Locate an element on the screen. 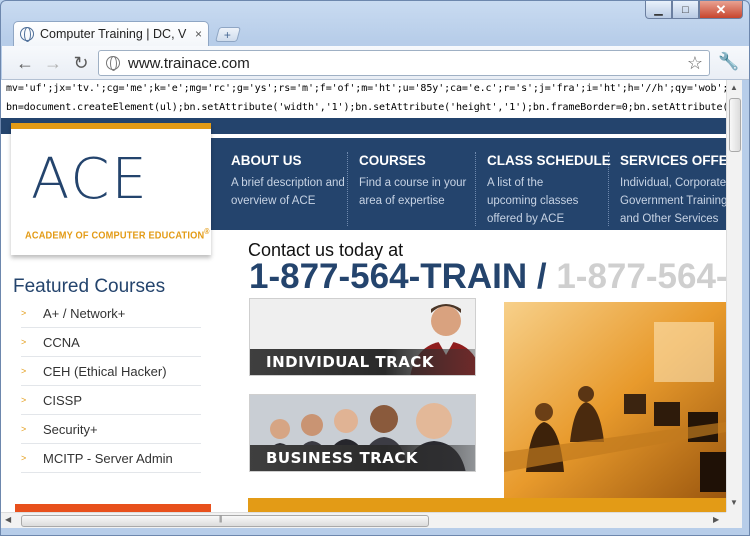  page-icon is located at coordinates (113, 63).